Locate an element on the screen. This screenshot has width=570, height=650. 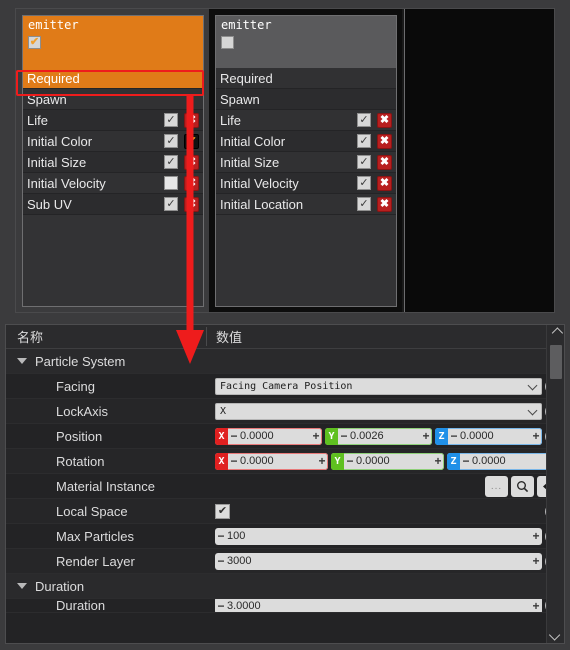
module-row-life-2: Life ✓ ✖ is located at coordinates (306, 120).